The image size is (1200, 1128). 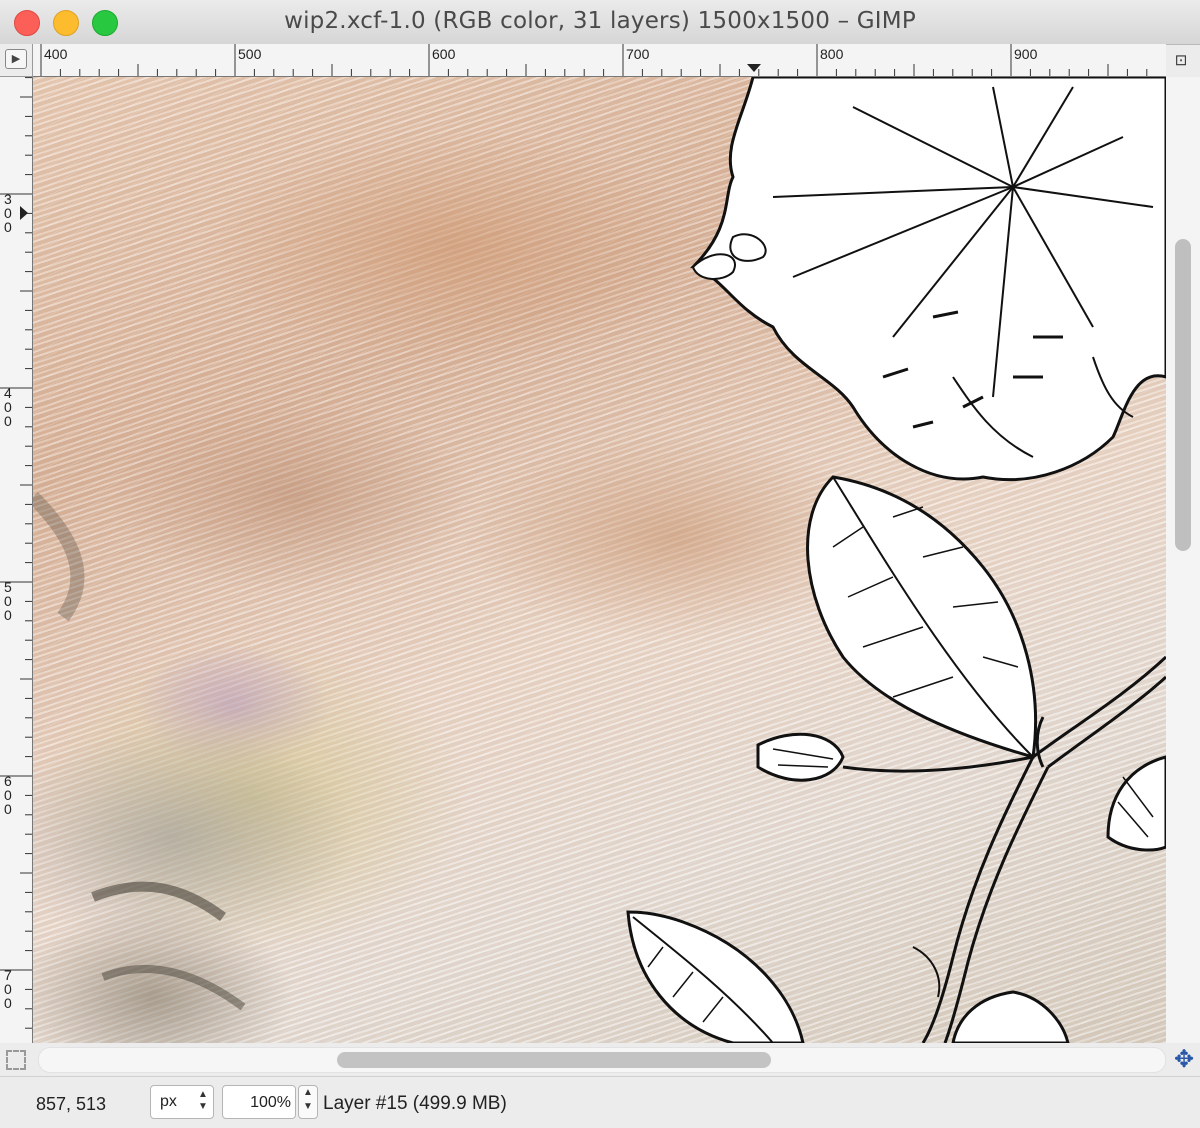 What do you see at coordinates (182, 1102) in the screenshot?
I see `unit-selector: px ▲ ▼` at bounding box center [182, 1102].